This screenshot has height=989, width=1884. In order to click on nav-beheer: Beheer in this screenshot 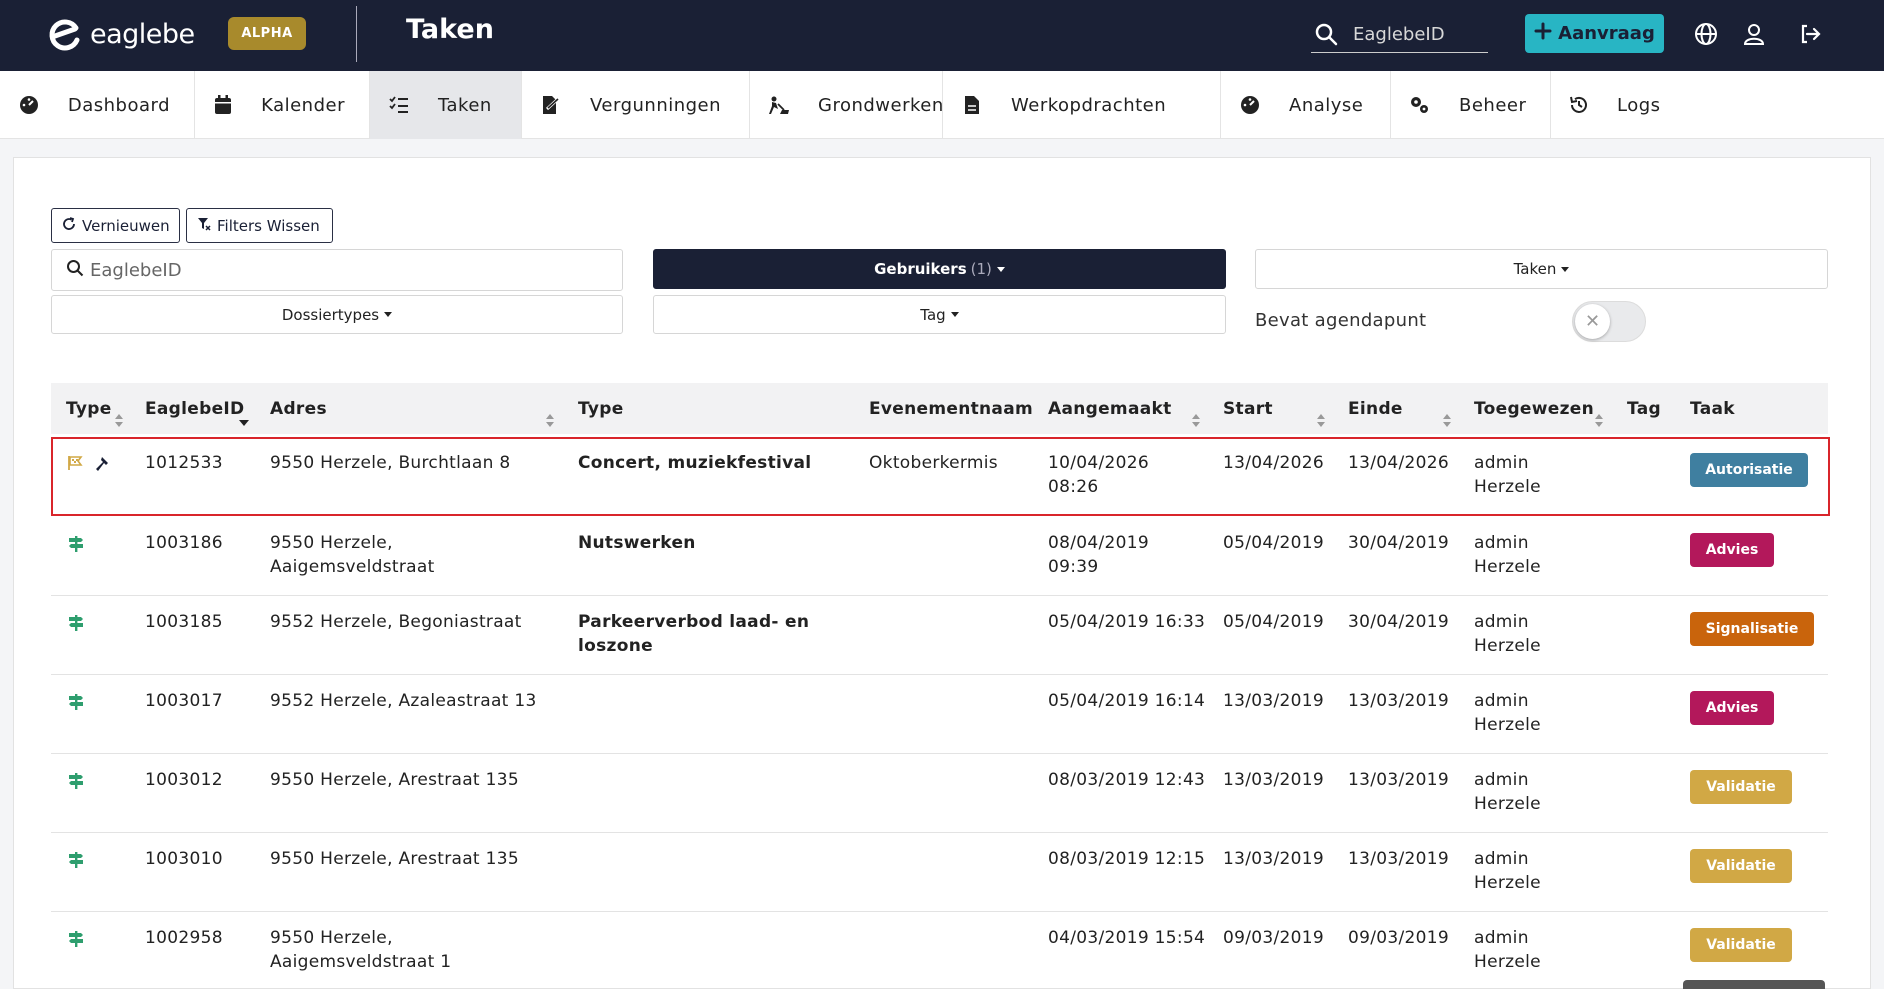, I will do `click(1471, 105)`.